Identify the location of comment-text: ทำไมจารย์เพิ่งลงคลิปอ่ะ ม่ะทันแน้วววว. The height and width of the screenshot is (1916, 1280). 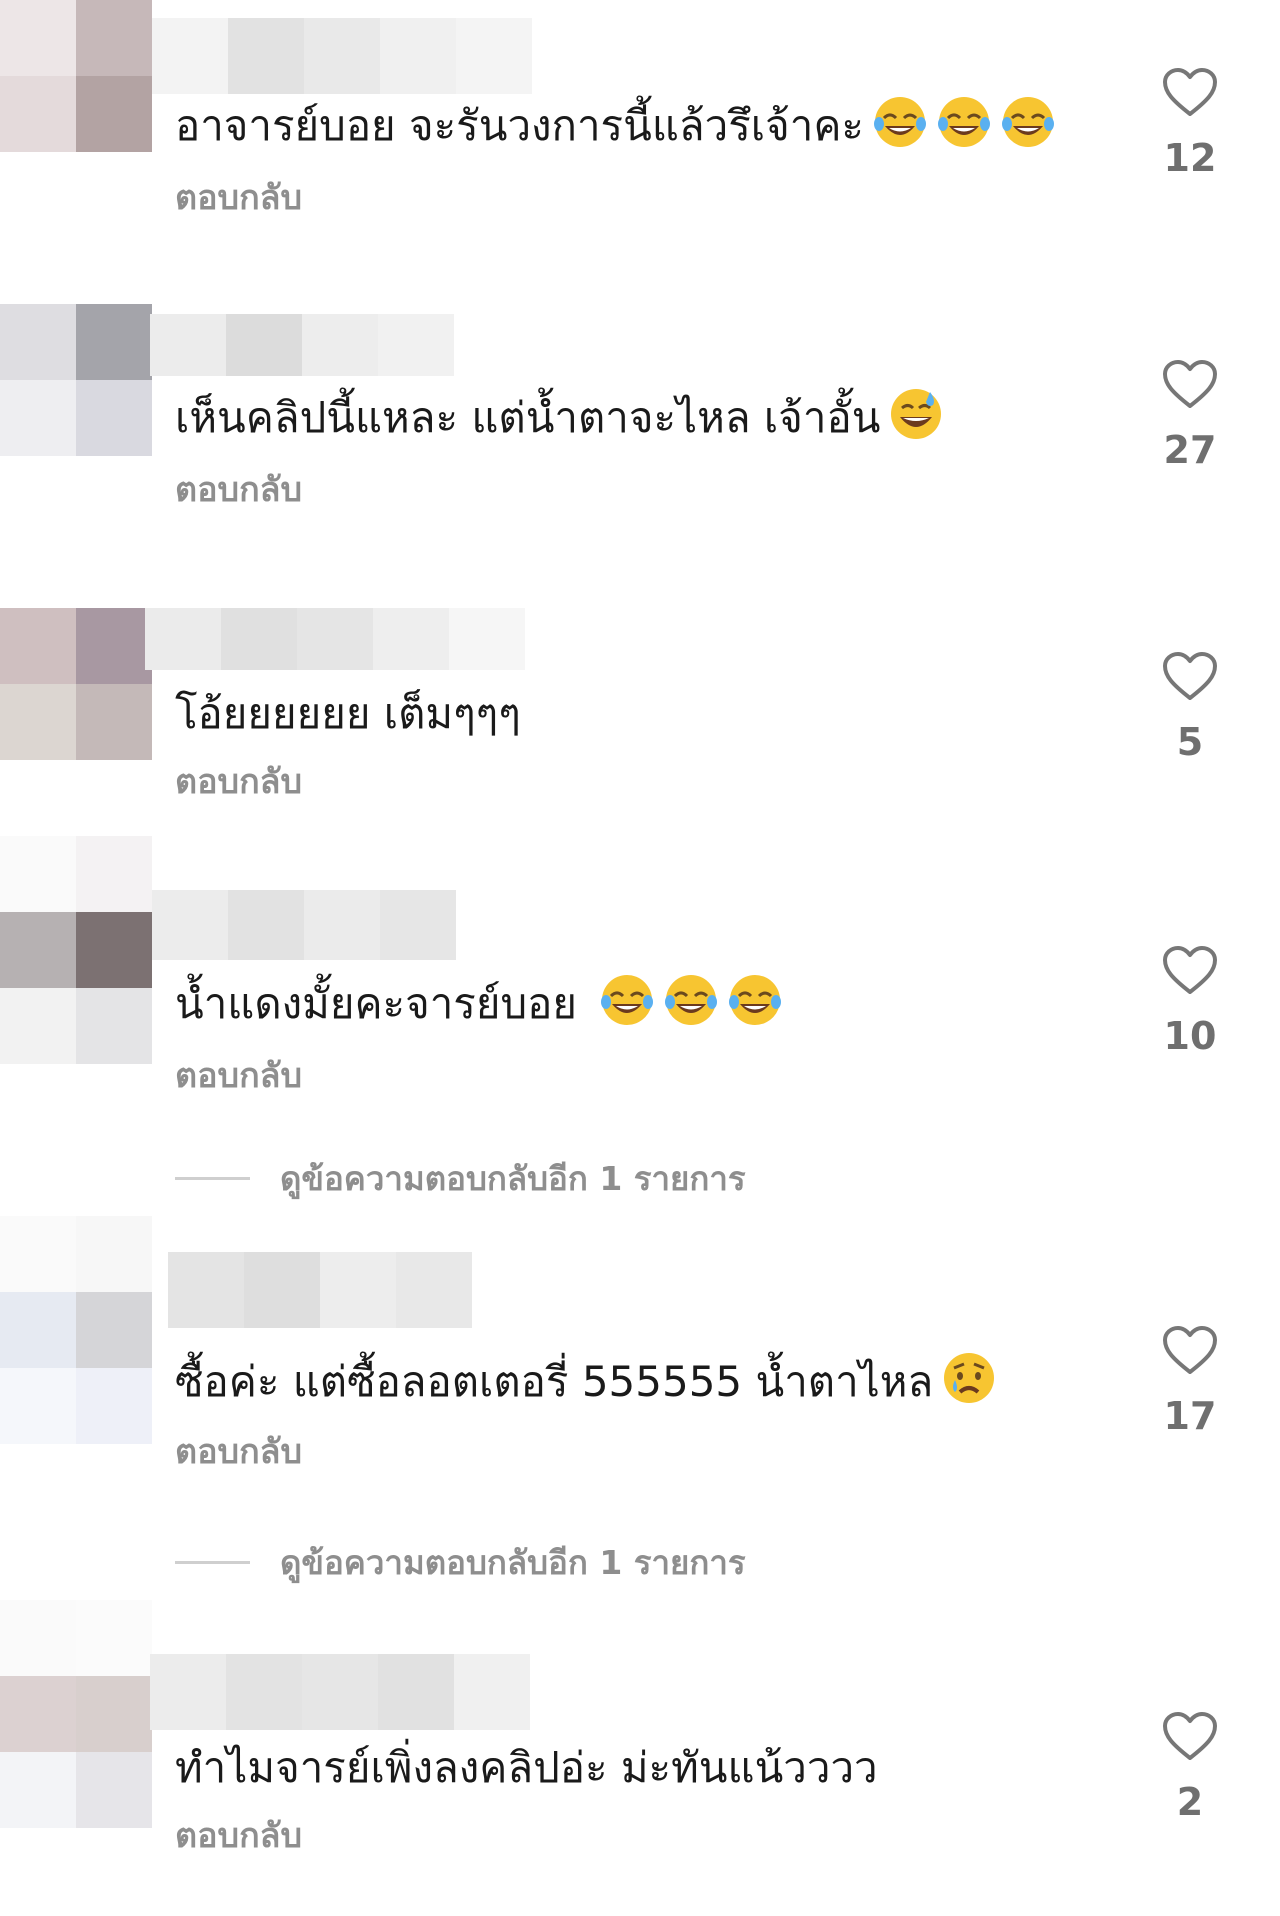
(526, 1767).